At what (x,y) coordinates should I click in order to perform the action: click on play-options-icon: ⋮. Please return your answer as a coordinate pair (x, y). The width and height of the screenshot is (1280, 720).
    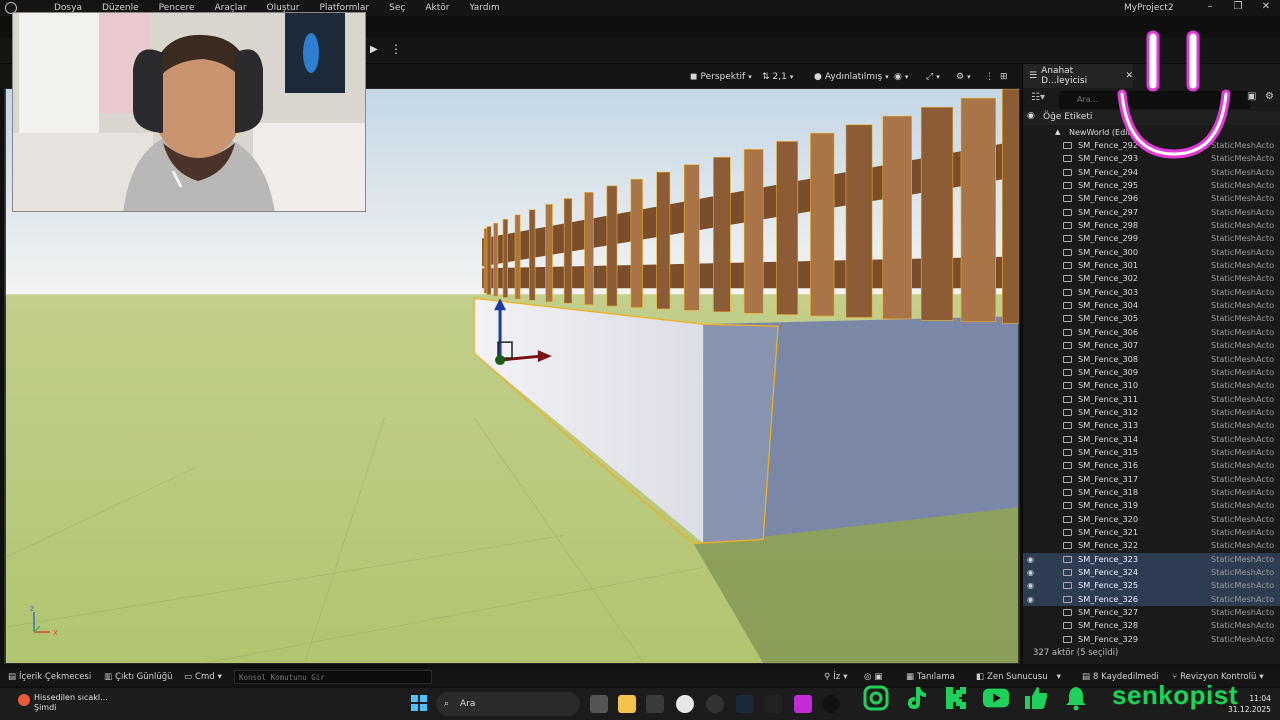
    Looking at the image, I should click on (396, 50).